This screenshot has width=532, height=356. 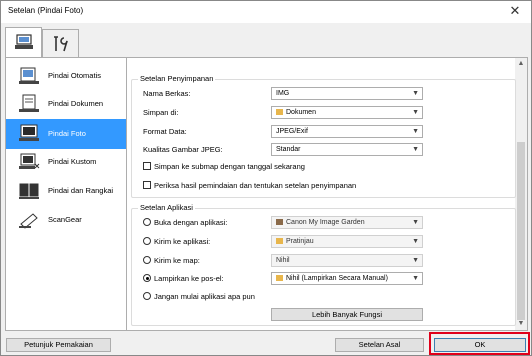 What do you see at coordinates (183, 149) in the screenshot?
I see `quality-label: Kualitas Gambar JPEG:` at bounding box center [183, 149].